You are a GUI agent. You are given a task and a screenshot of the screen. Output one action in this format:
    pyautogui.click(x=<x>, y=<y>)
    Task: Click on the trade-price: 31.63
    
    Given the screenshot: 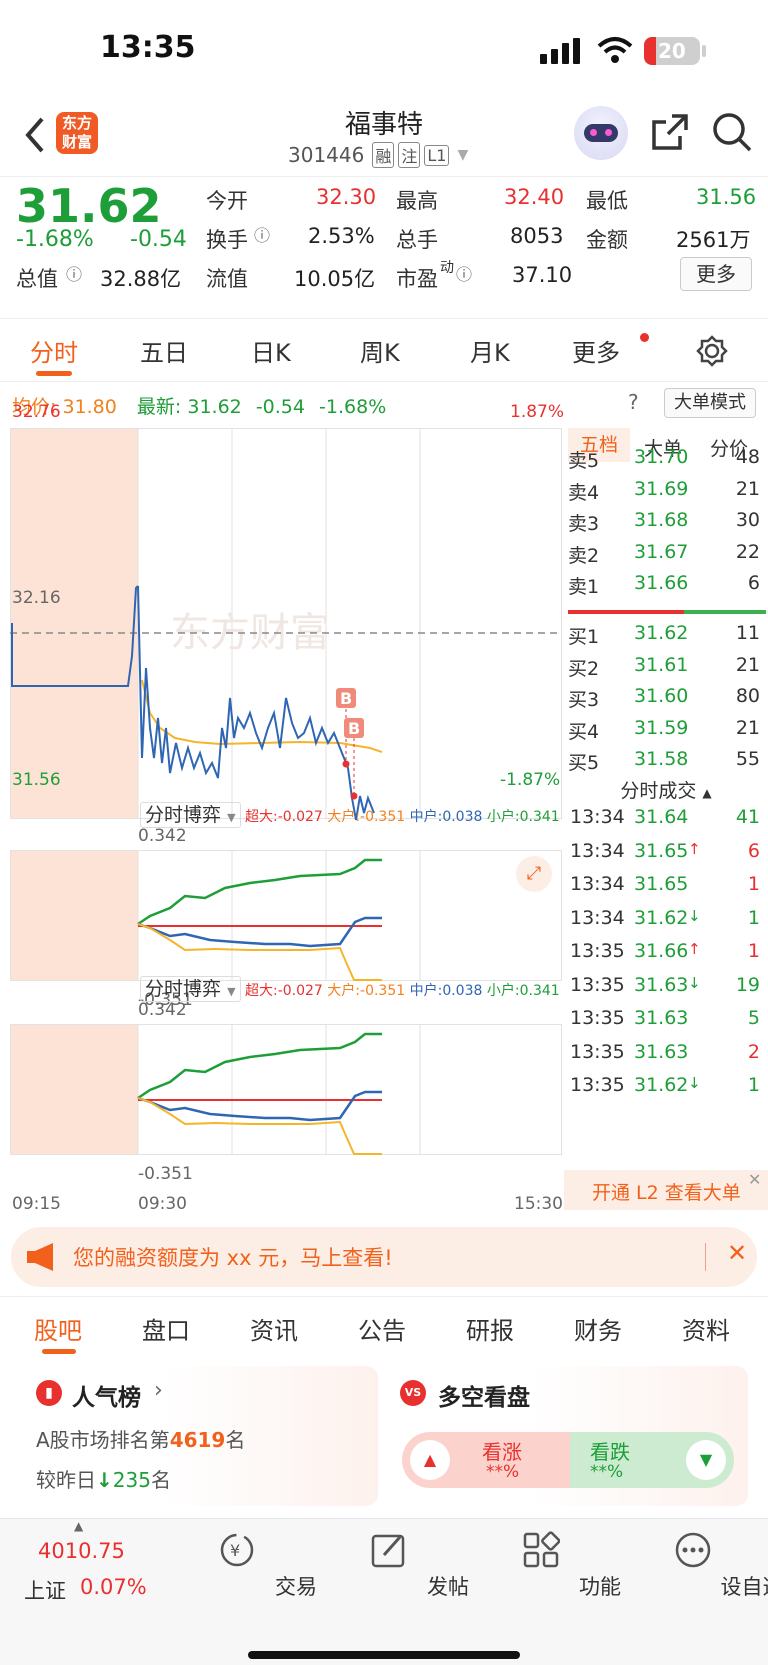 What is the action you would take?
    pyautogui.click(x=661, y=984)
    